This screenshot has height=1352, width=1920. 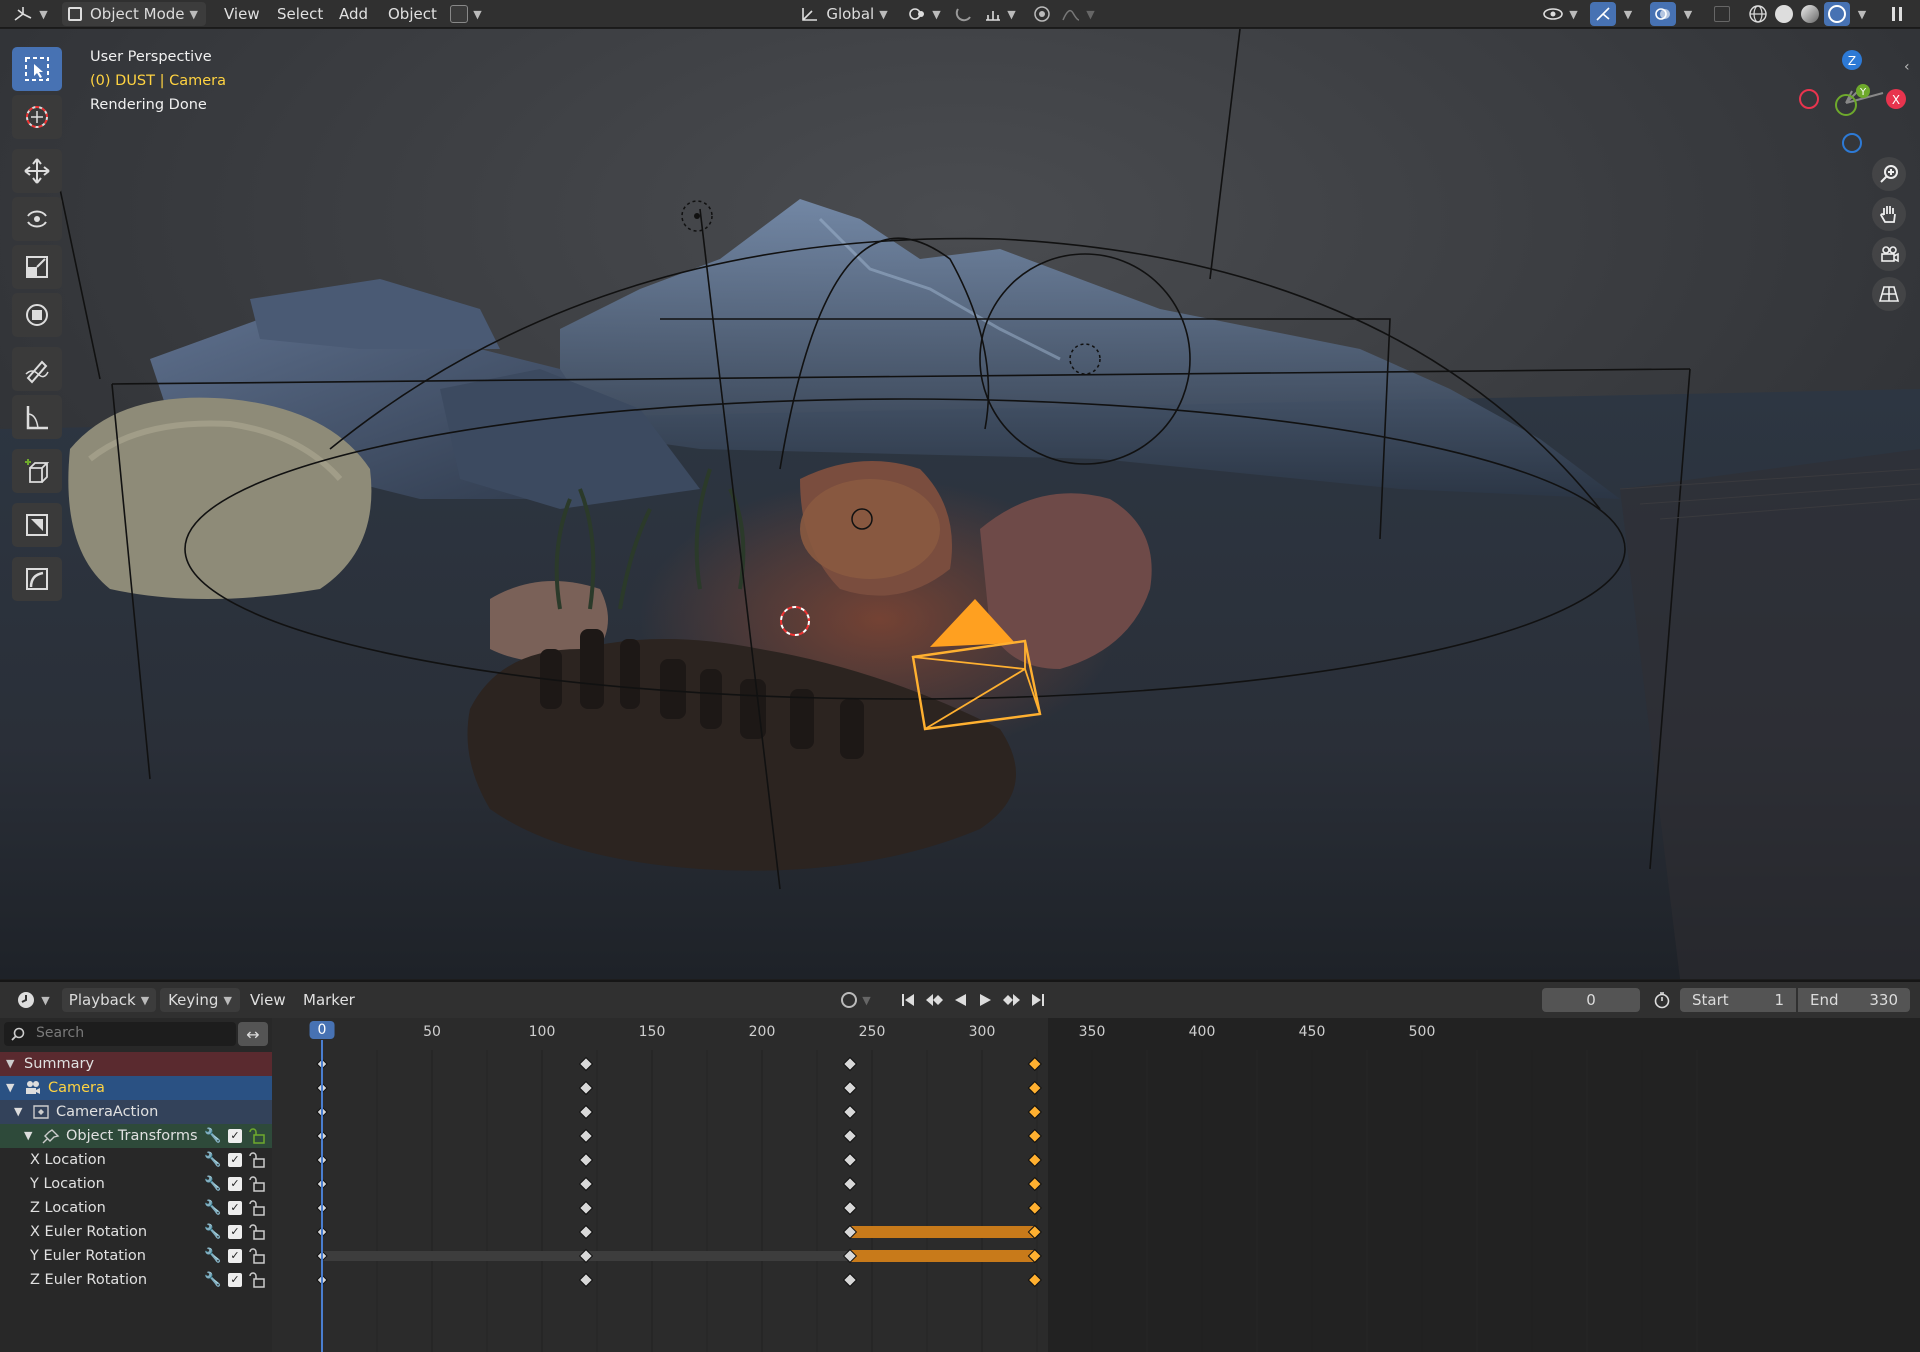 What do you see at coordinates (37, 417) in the screenshot?
I see `measure-tool` at bounding box center [37, 417].